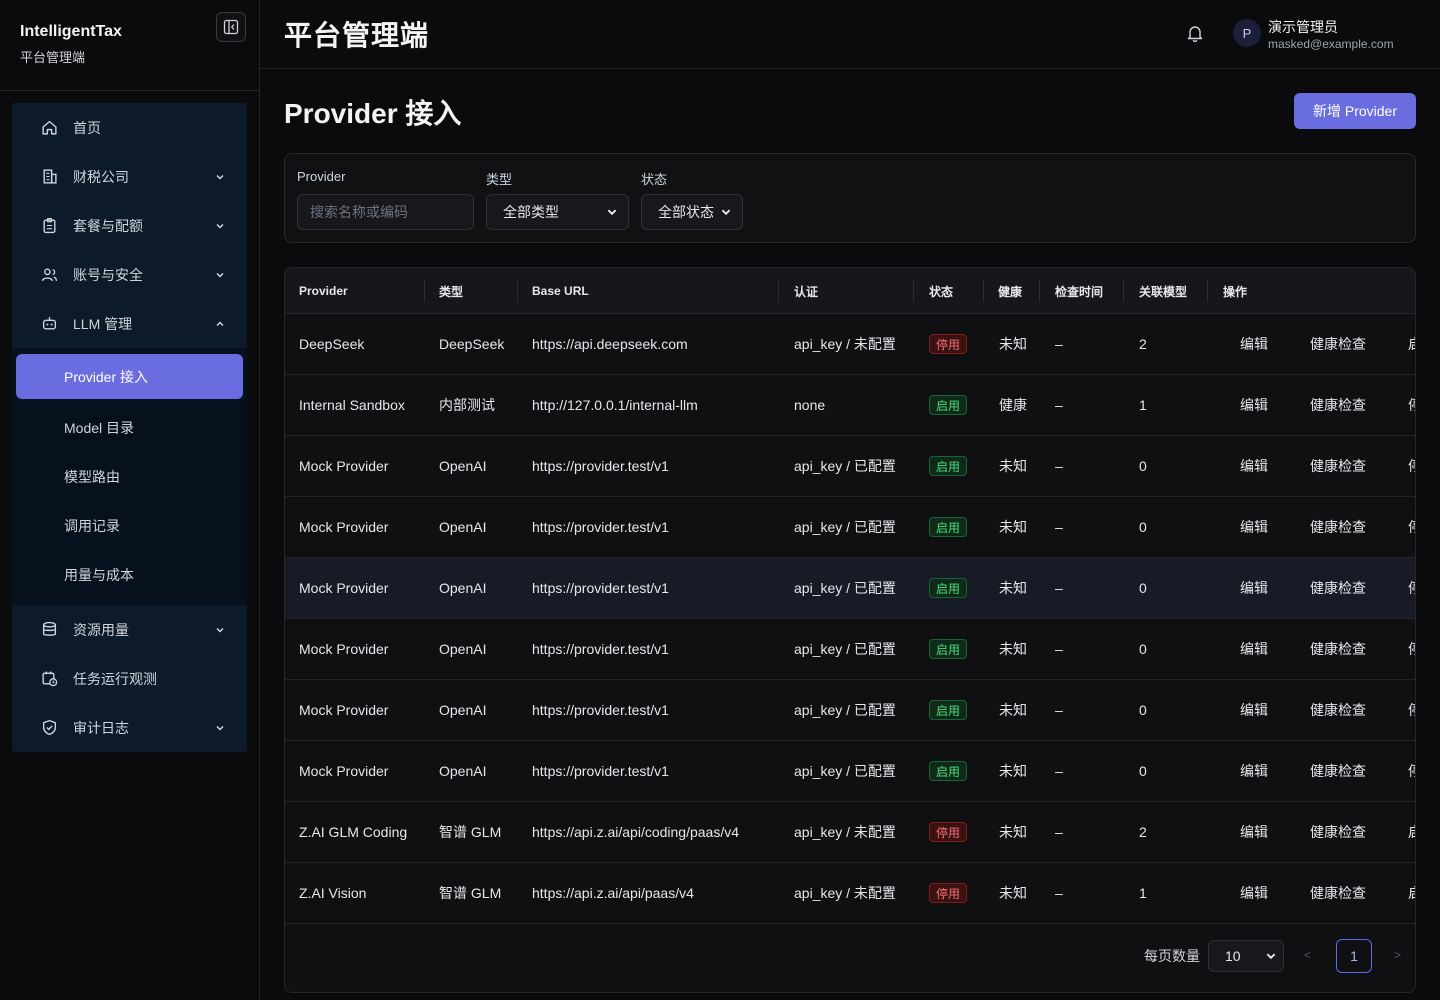 The width and height of the screenshot is (1440, 1000). I want to click on column-header-linked-models: 关联模型, so click(1163, 291).